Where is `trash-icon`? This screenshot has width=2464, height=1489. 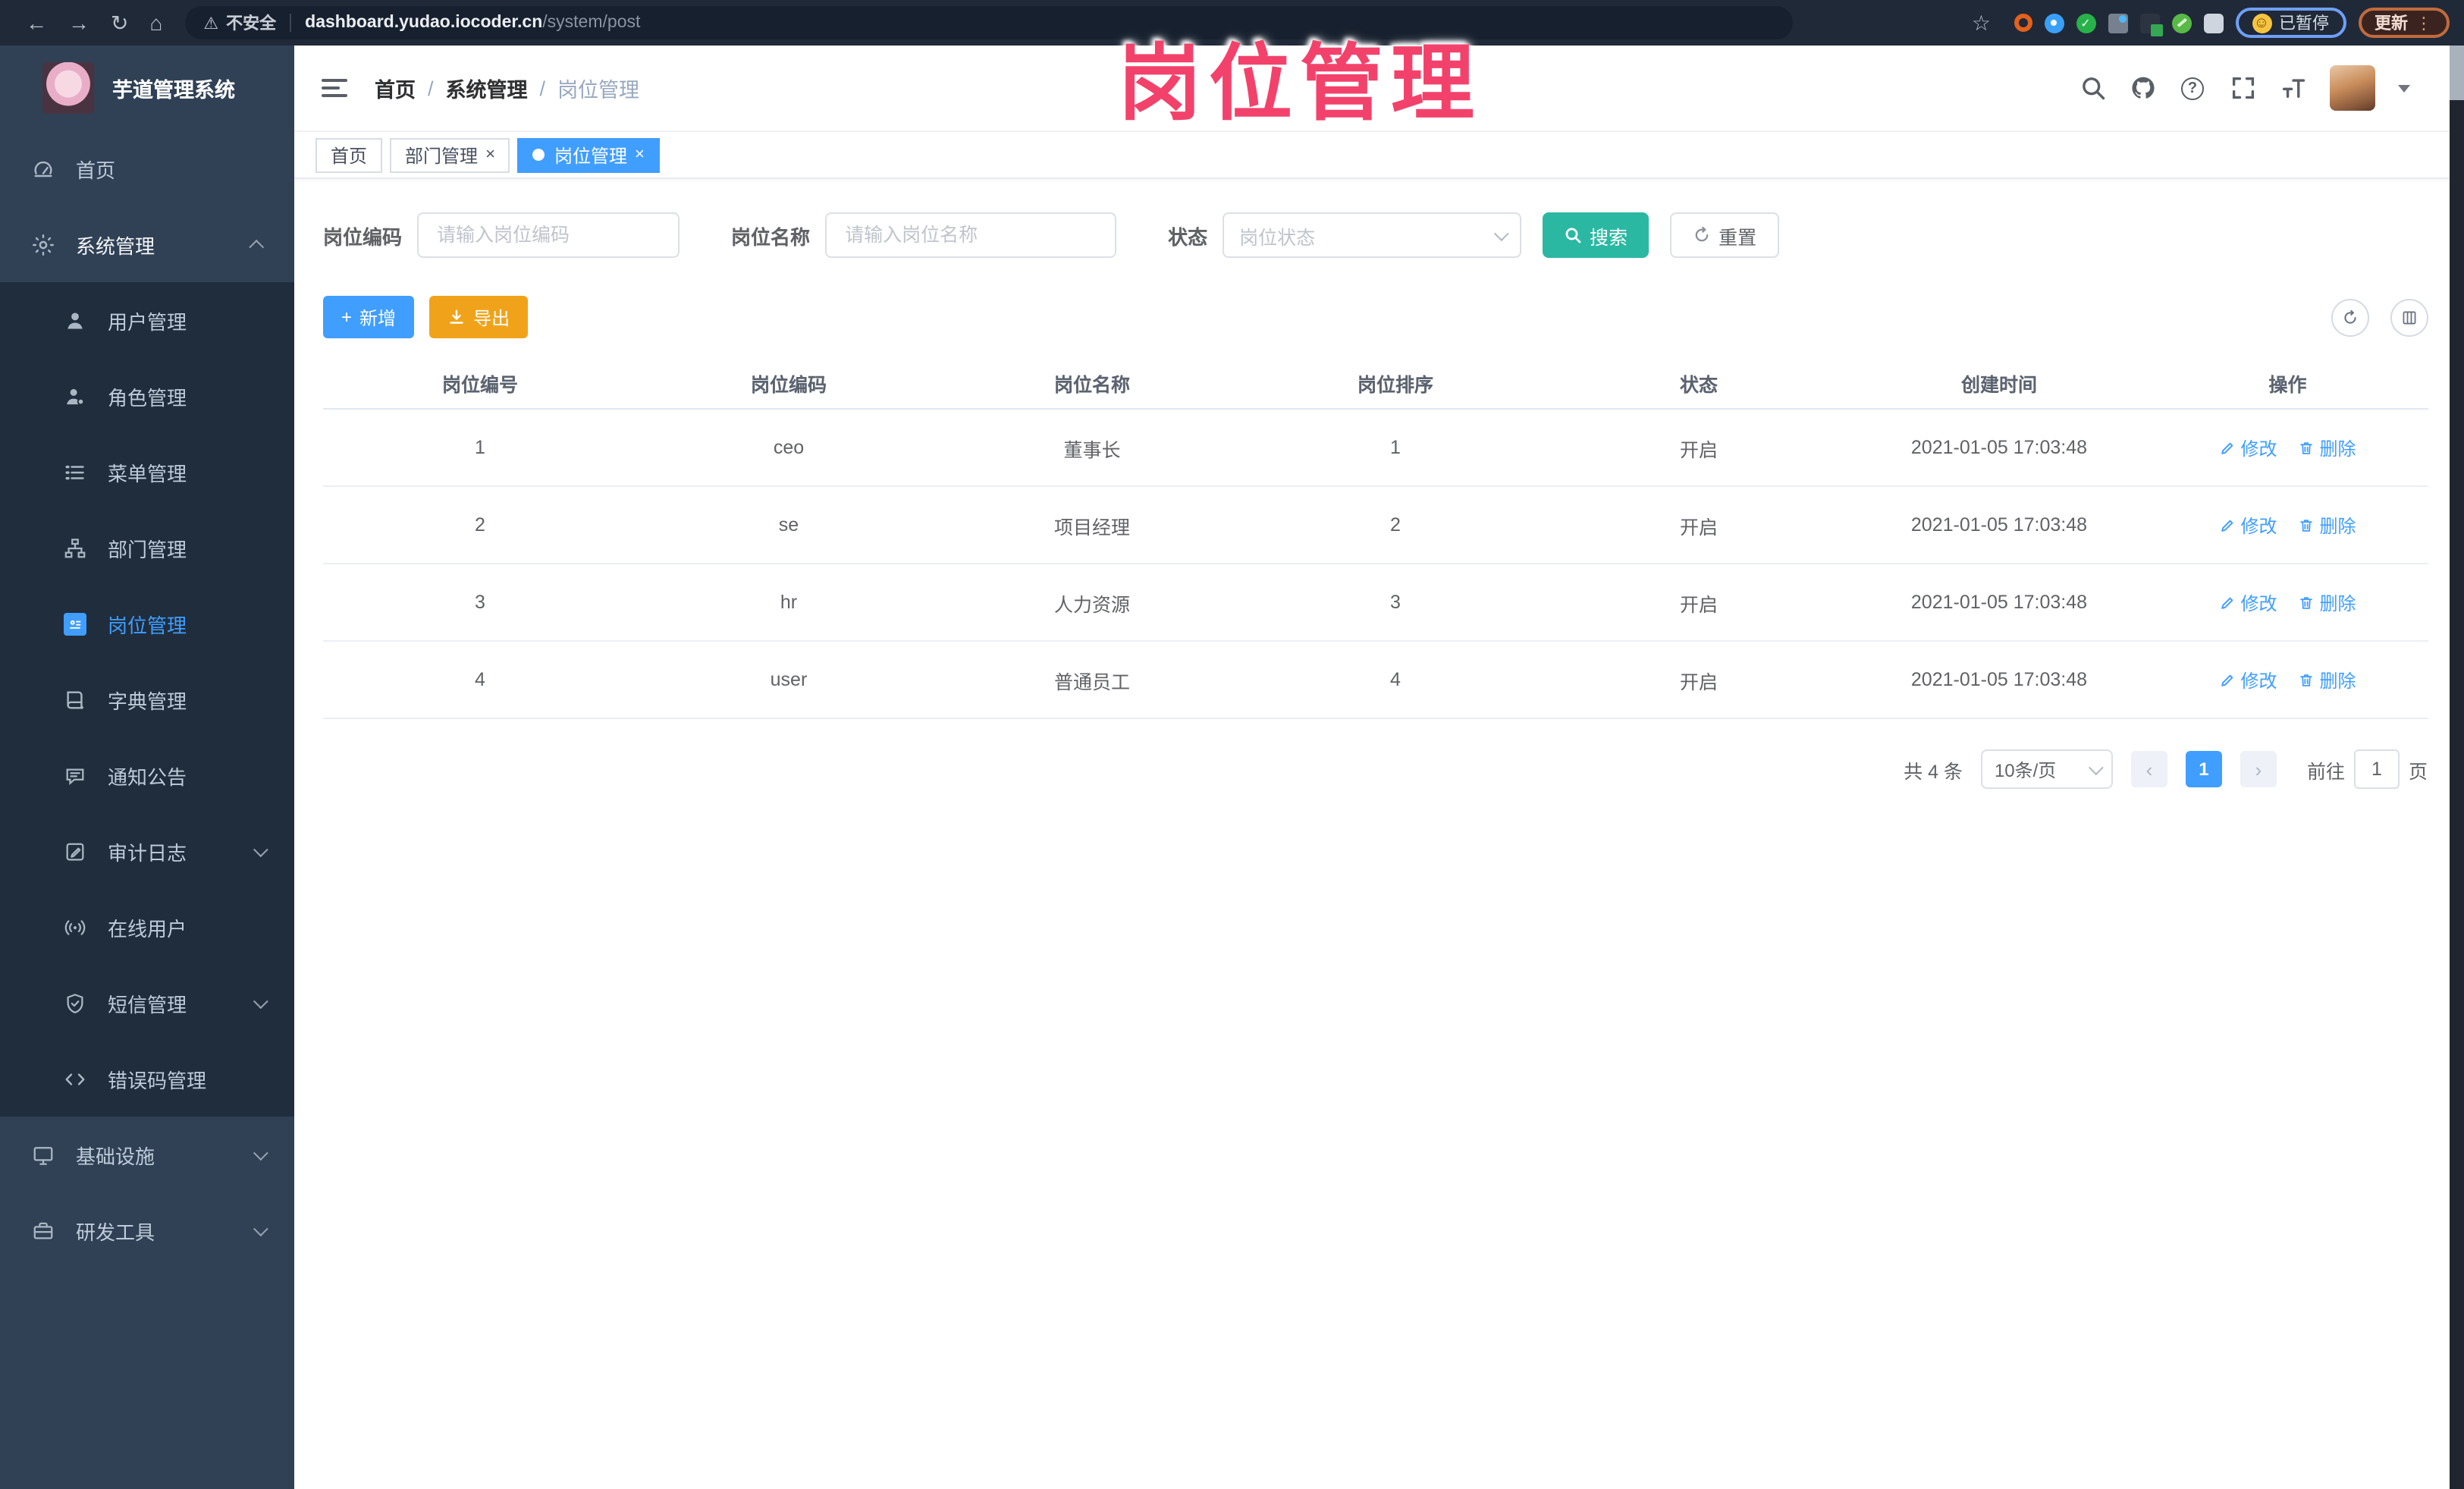
trash-icon is located at coordinates (2307, 447).